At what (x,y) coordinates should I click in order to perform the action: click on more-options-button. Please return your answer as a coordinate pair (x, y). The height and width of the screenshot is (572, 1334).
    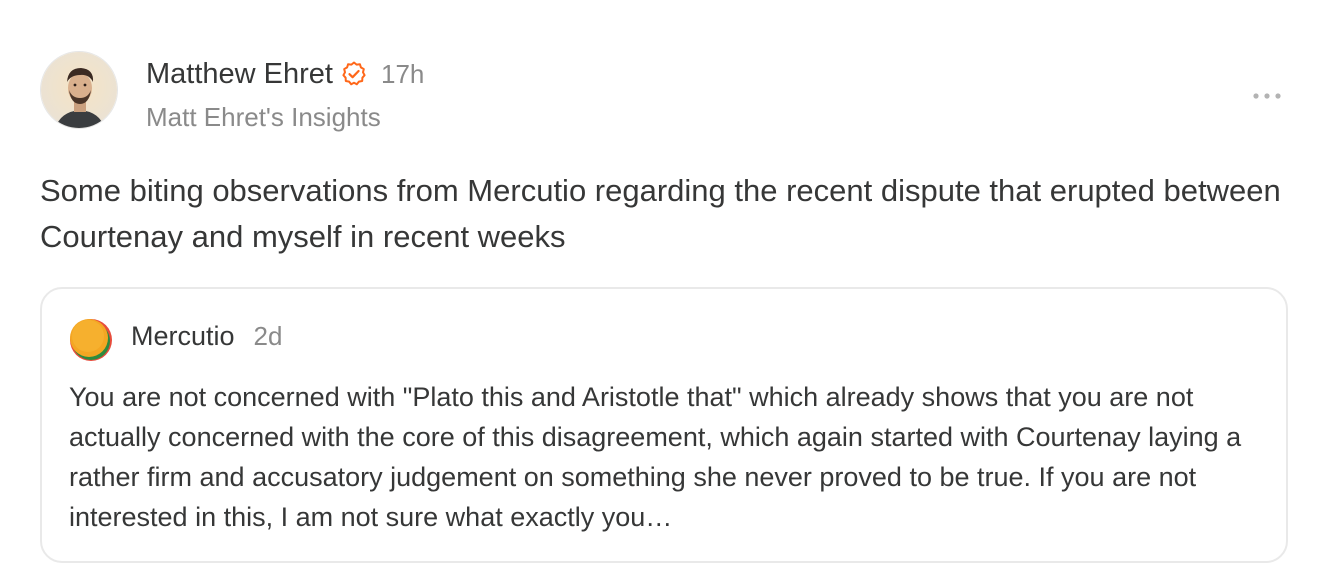
    Looking at the image, I should click on (1267, 96).